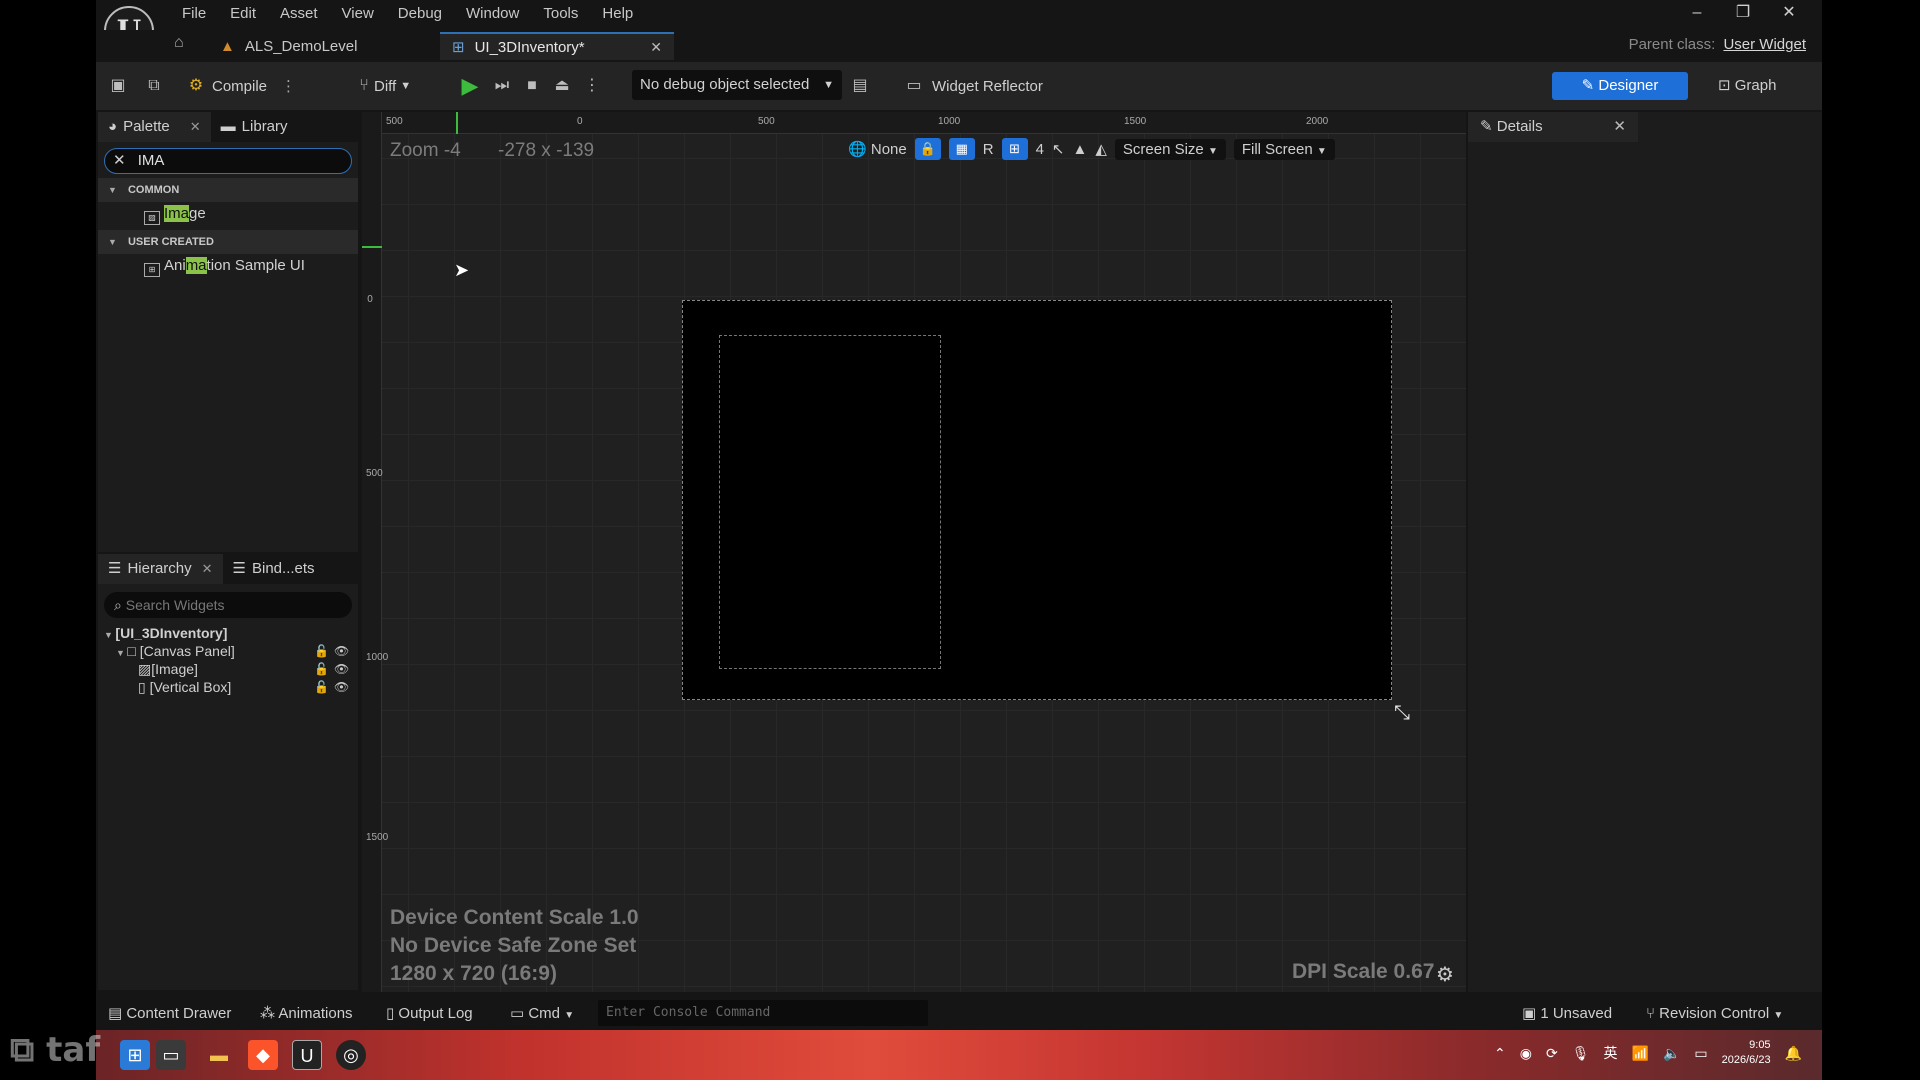 The image size is (1920, 1080). What do you see at coordinates (1079, 149) in the screenshot?
I see `image-preview-icon: ▲` at bounding box center [1079, 149].